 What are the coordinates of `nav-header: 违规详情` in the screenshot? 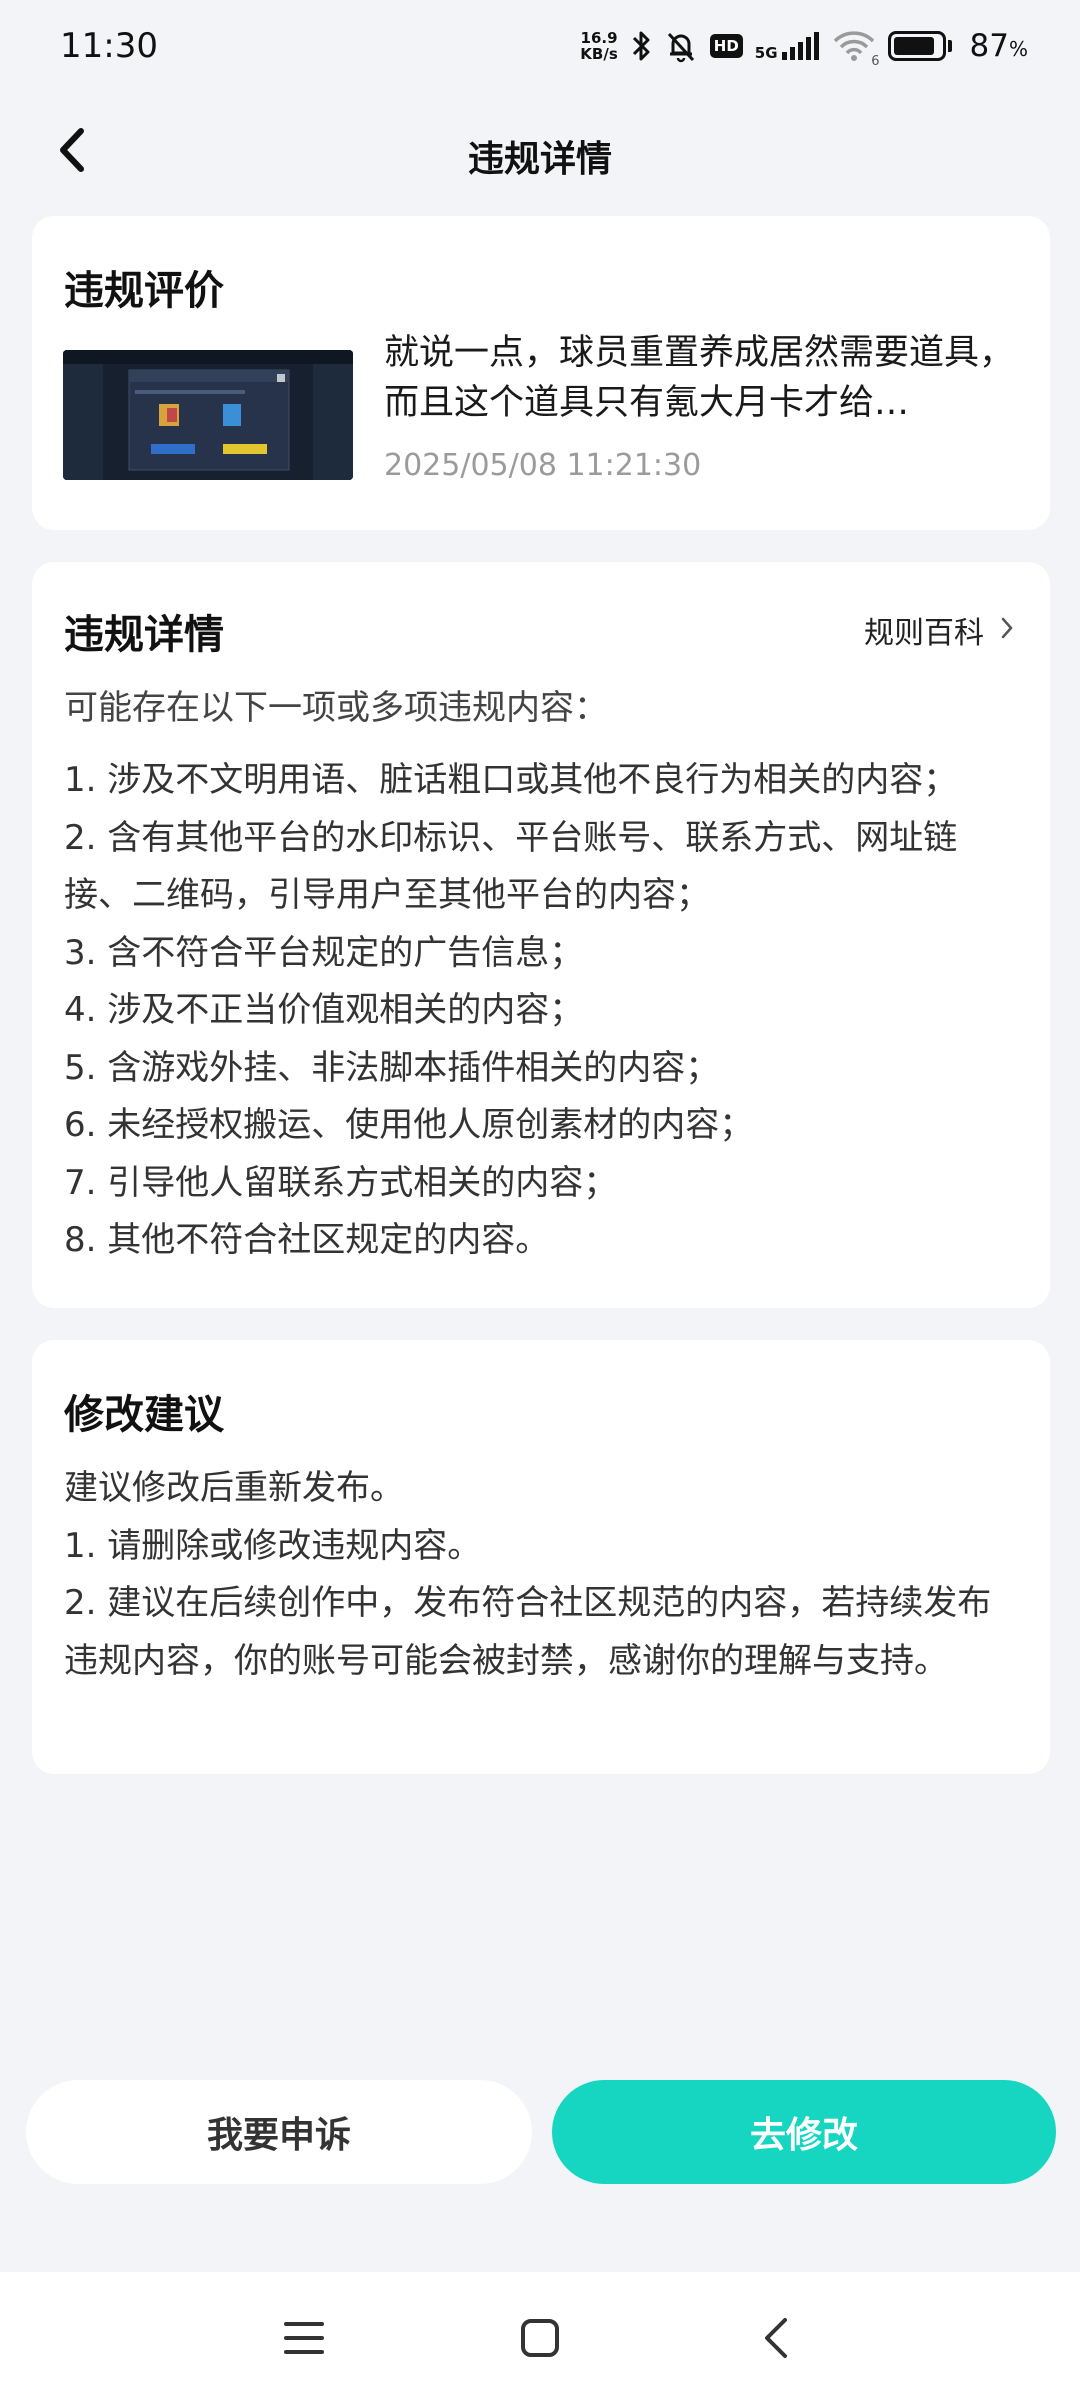 It's located at (540, 152).